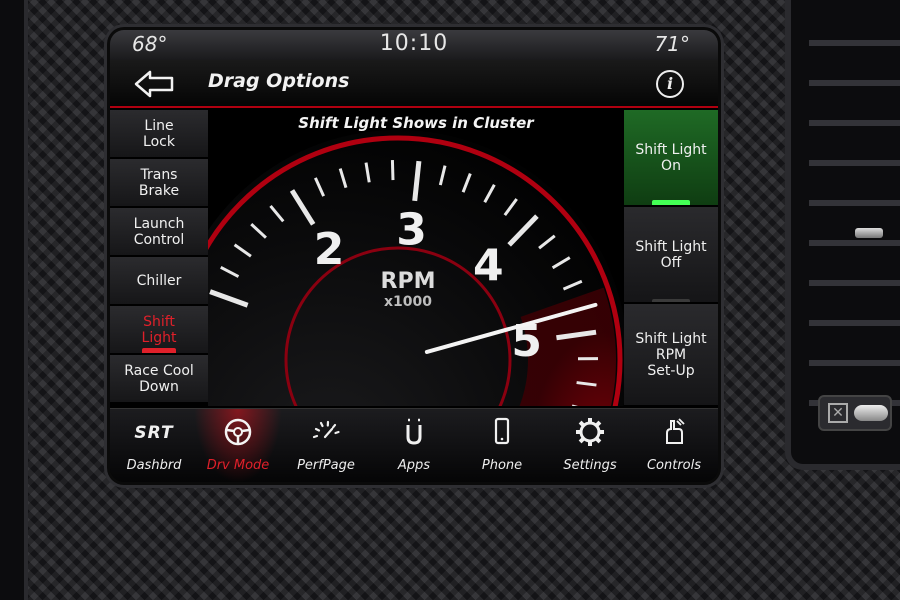 The width and height of the screenshot is (900, 600). I want to click on nav-dashbrd: SRT Dashbrd, so click(154, 445).